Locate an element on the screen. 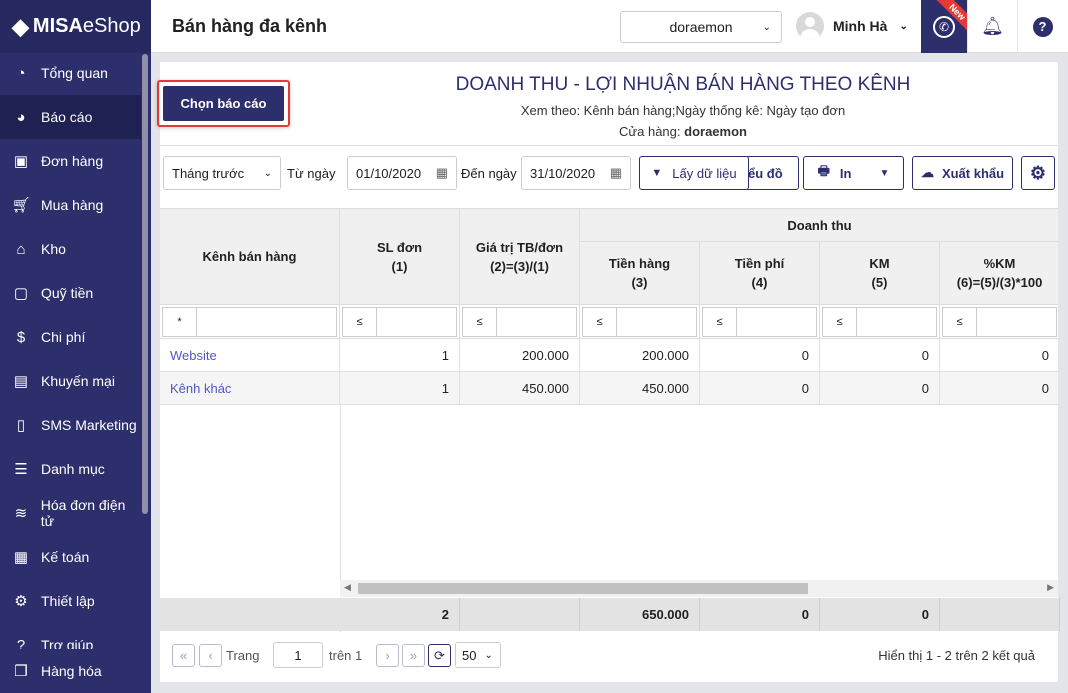 This screenshot has width=1068, height=693. boxes-icon: ❒ is located at coordinates (21, 671).